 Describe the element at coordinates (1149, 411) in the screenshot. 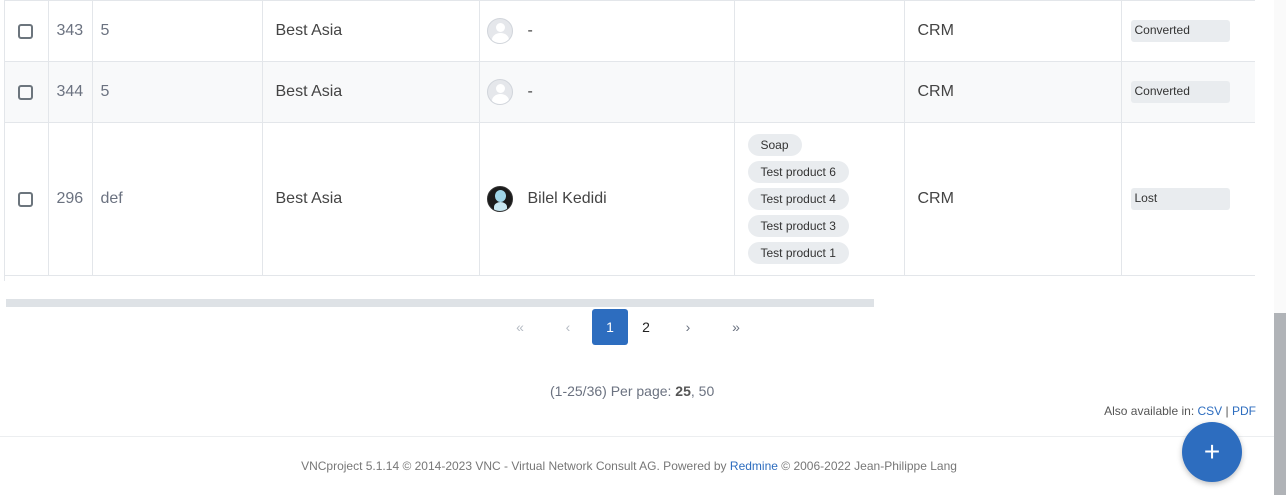

I see `export-label: Also available in:` at that location.